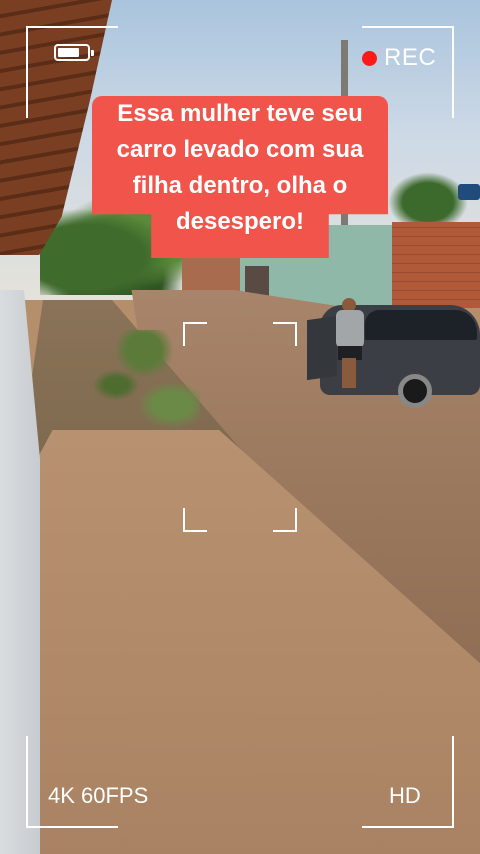 The height and width of the screenshot is (854, 480). What do you see at coordinates (285, 520) in the screenshot?
I see `focus-bracket-bottom-right` at bounding box center [285, 520].